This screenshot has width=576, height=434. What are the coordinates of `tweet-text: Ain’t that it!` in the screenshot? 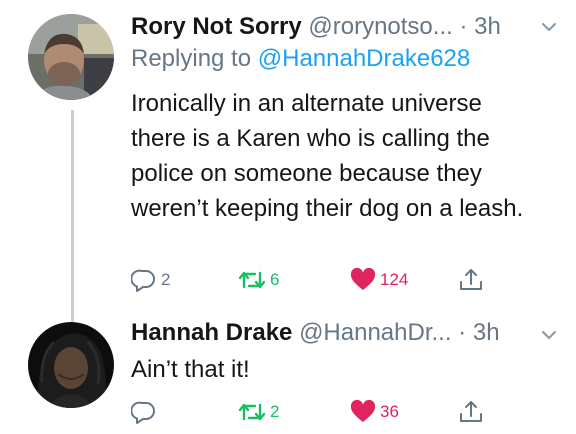 It's located at (190, 369).